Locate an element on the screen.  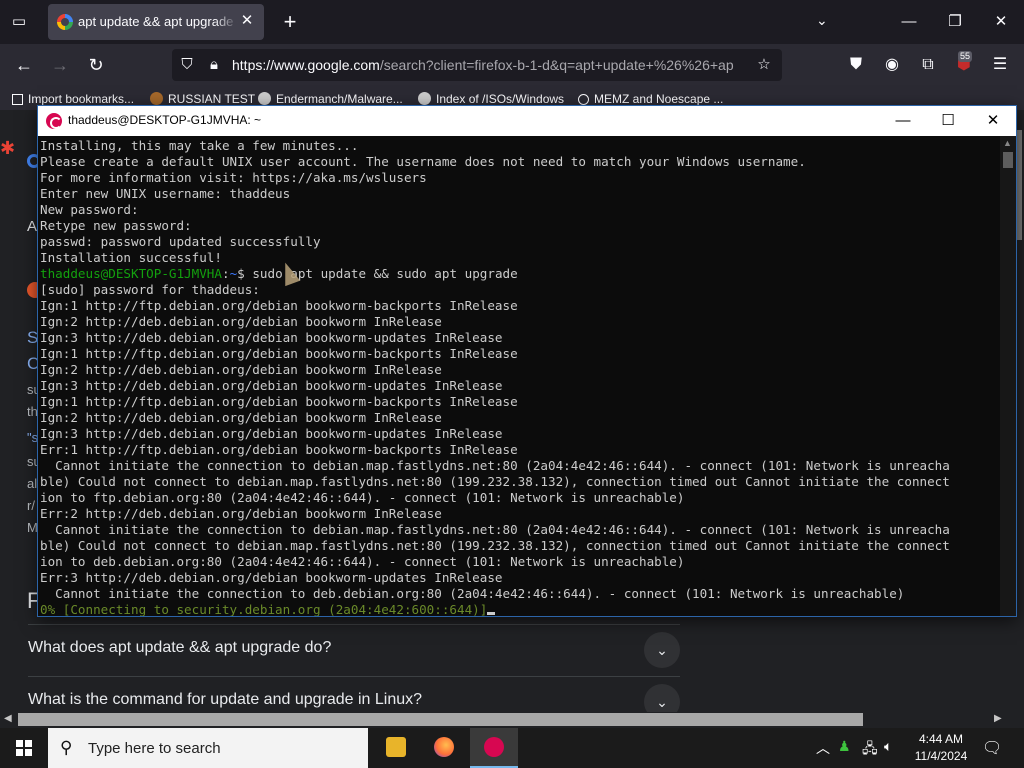
new-tab-button: + is located at coordinates (290, 22).